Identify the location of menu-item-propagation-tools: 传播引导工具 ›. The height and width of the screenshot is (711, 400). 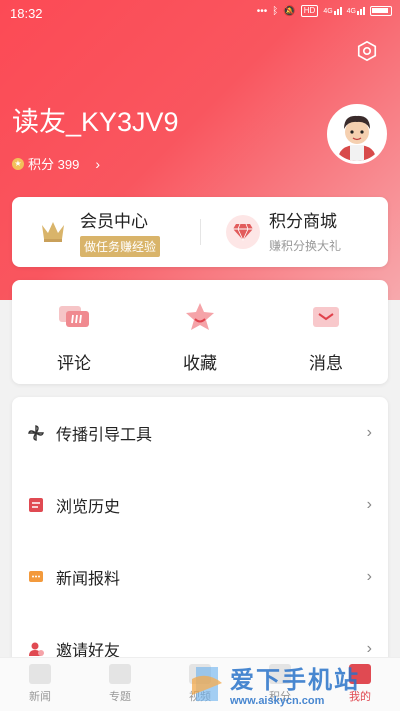
(200, 433).